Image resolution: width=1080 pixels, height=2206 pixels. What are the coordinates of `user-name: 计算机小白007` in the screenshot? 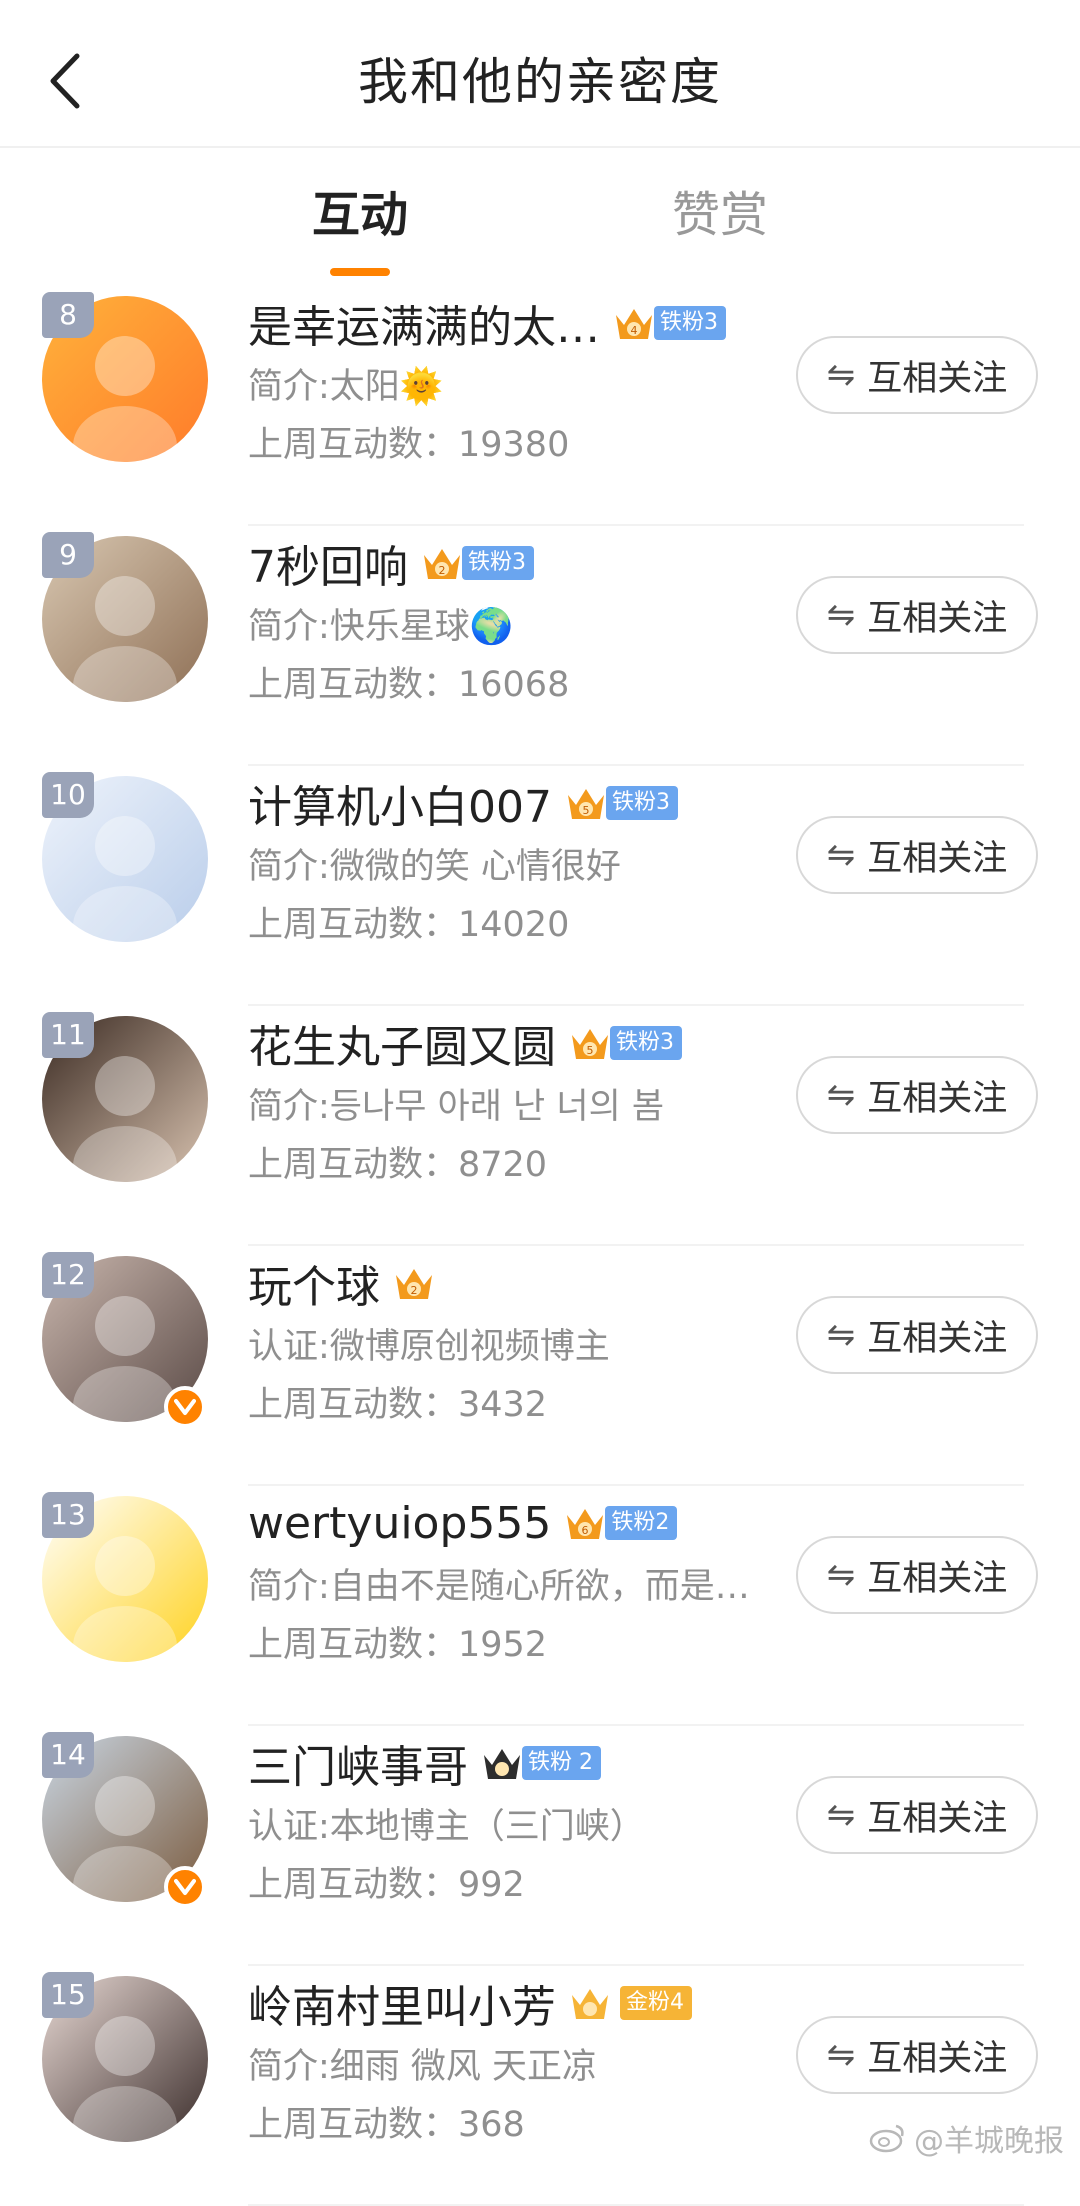 It's located at (400, 803).